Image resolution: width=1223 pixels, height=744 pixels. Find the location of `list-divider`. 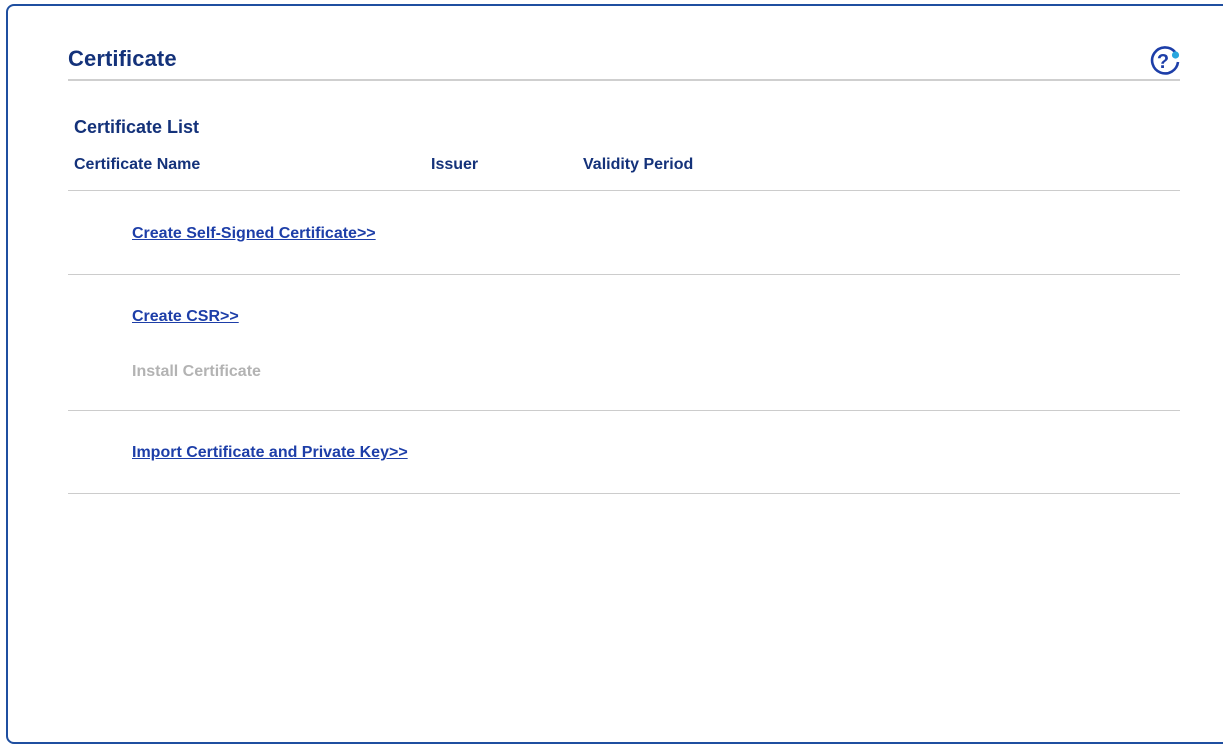

list-divider is located at coordinates (624, 190).